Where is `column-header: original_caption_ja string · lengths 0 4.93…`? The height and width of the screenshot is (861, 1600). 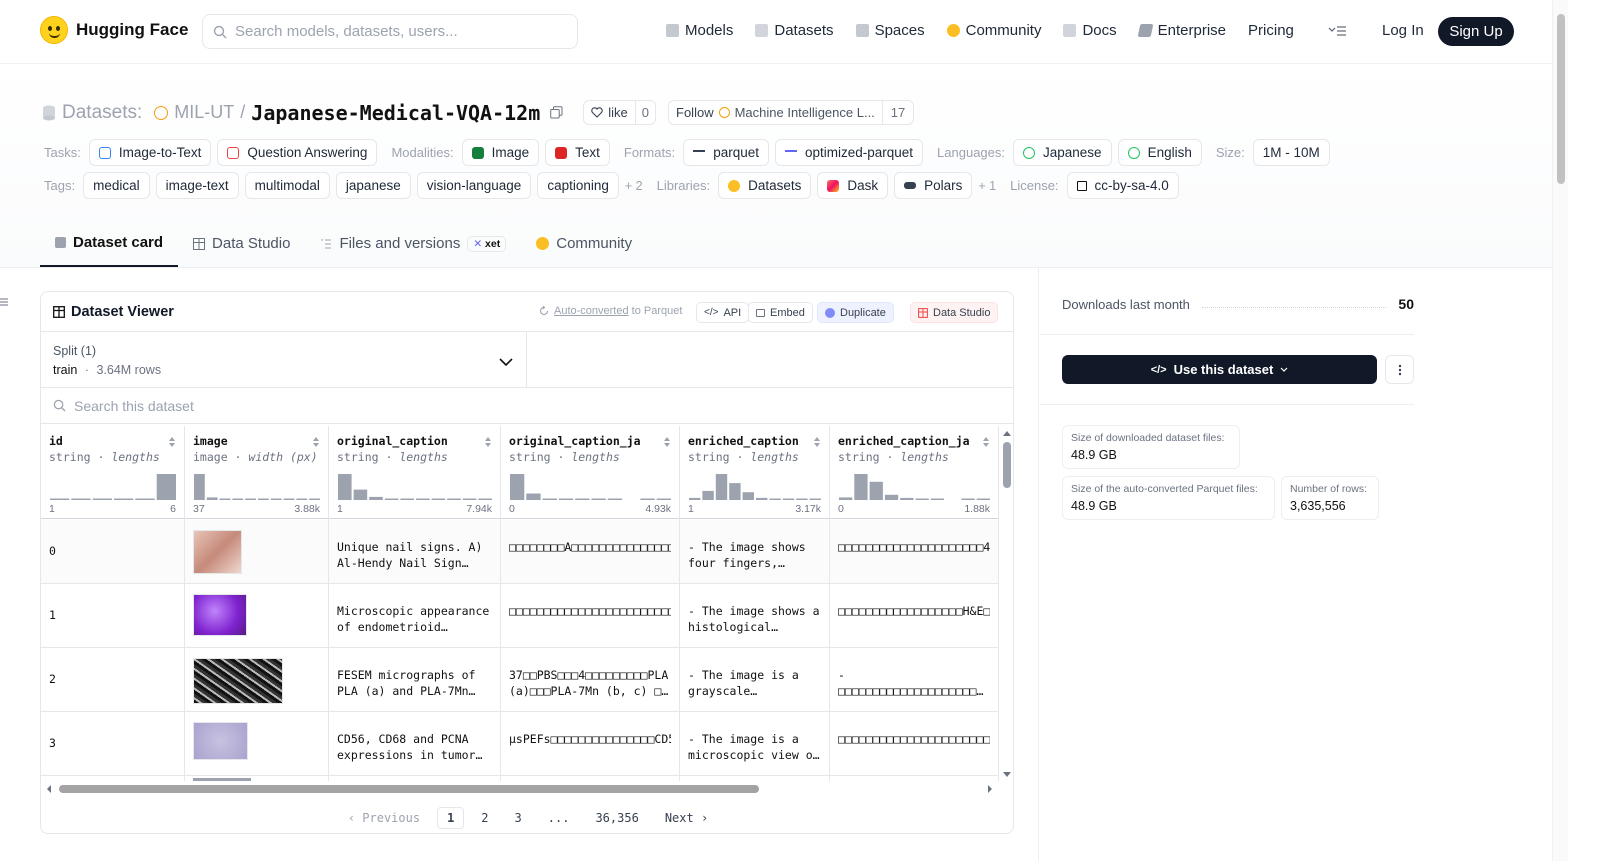
column-header: original_caption_ja string · lengths 0 4.93… is located at coordinates (590, 472).